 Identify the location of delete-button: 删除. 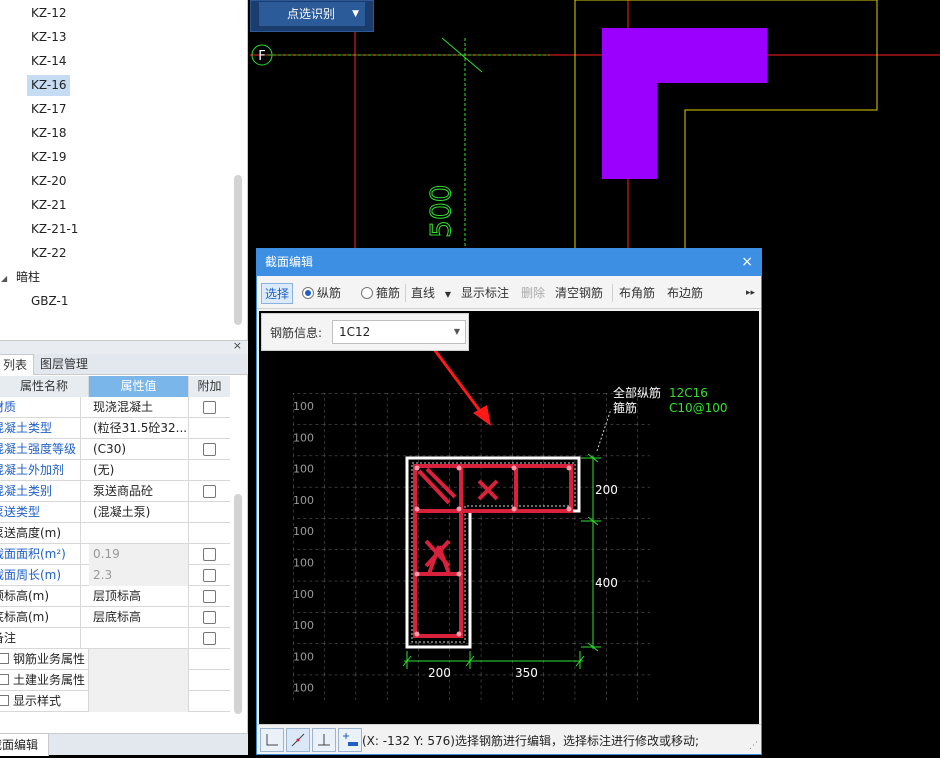
(533, 293).